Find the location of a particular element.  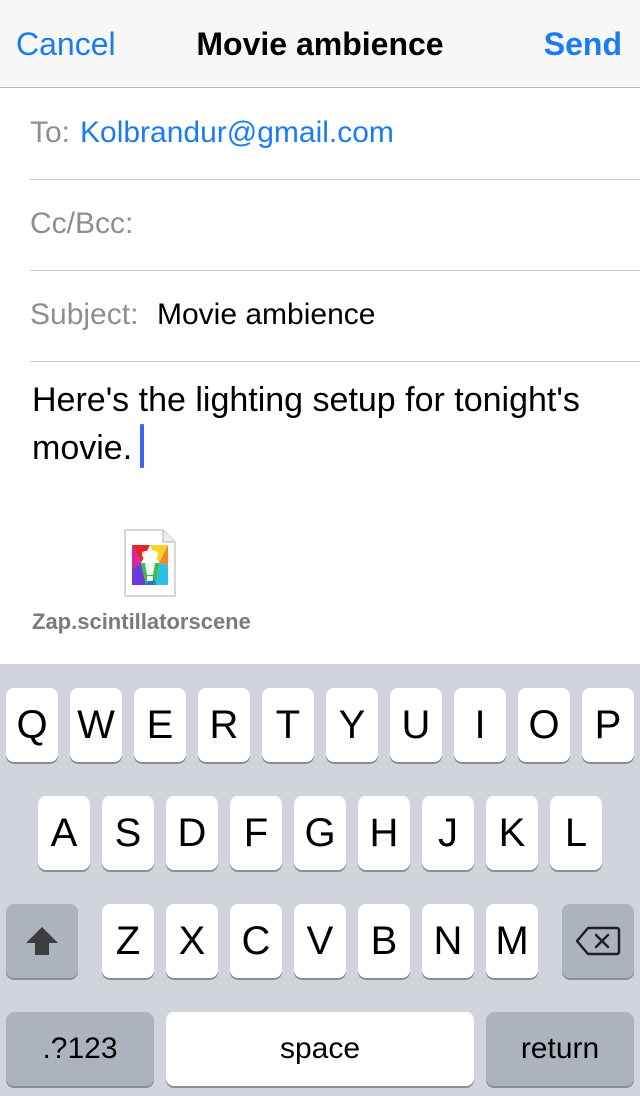

scene-file-icon is located at coordinates (150, 563).